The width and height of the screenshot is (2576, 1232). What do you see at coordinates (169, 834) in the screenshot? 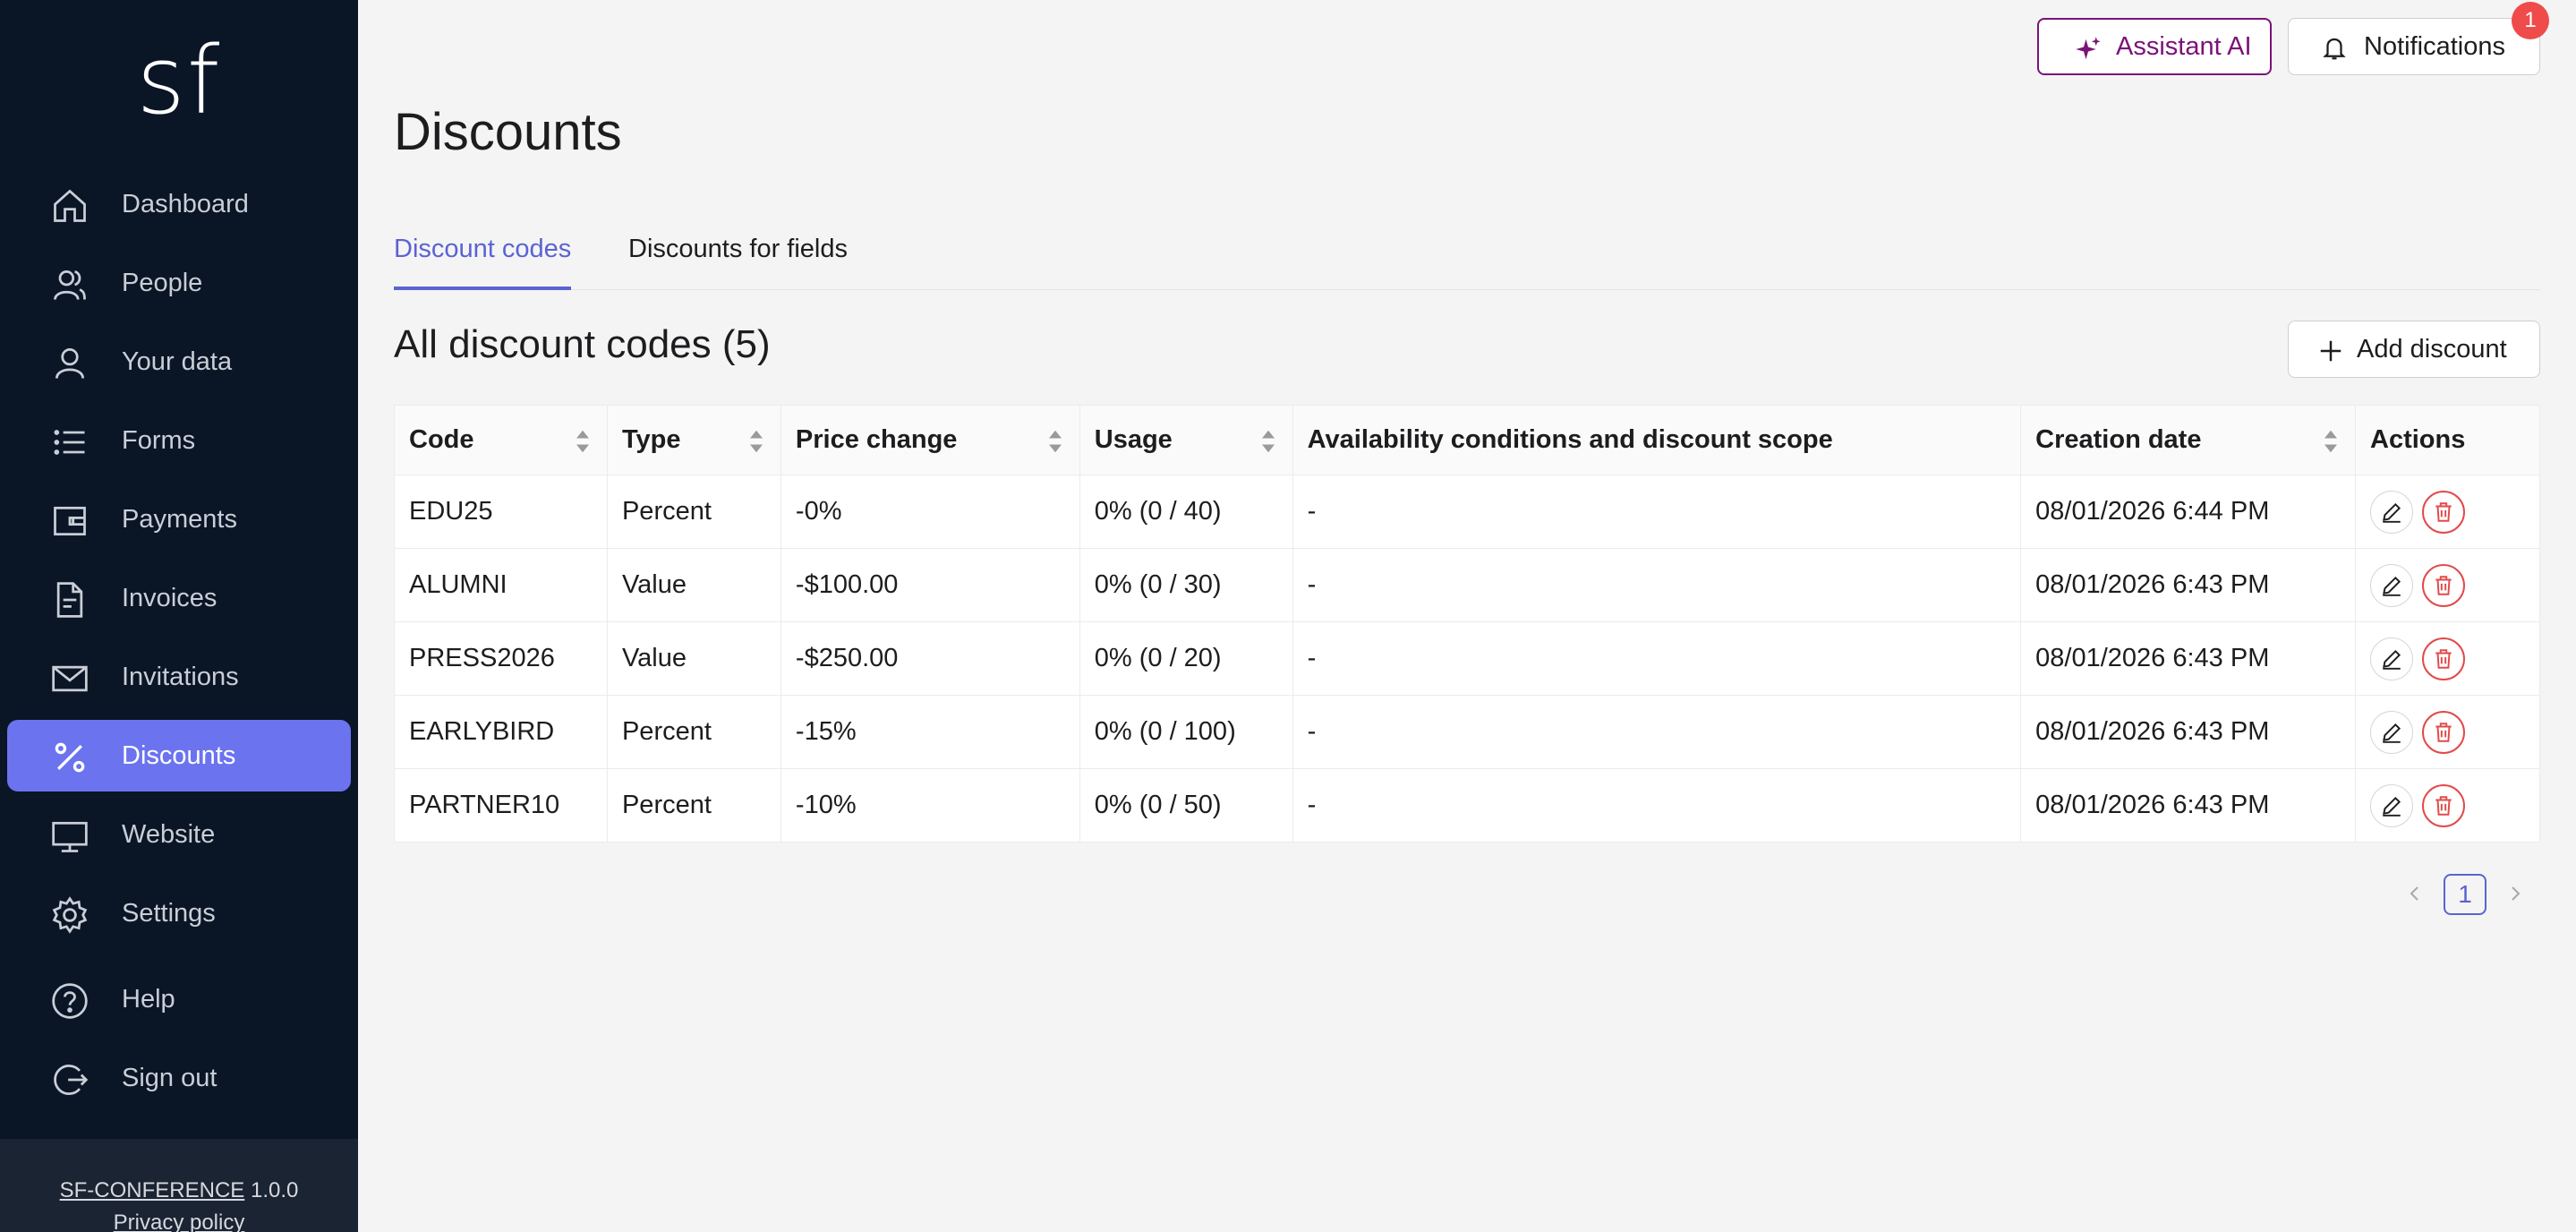
I see `sidebar-item-label: Website` at bounding box center [169, 834].